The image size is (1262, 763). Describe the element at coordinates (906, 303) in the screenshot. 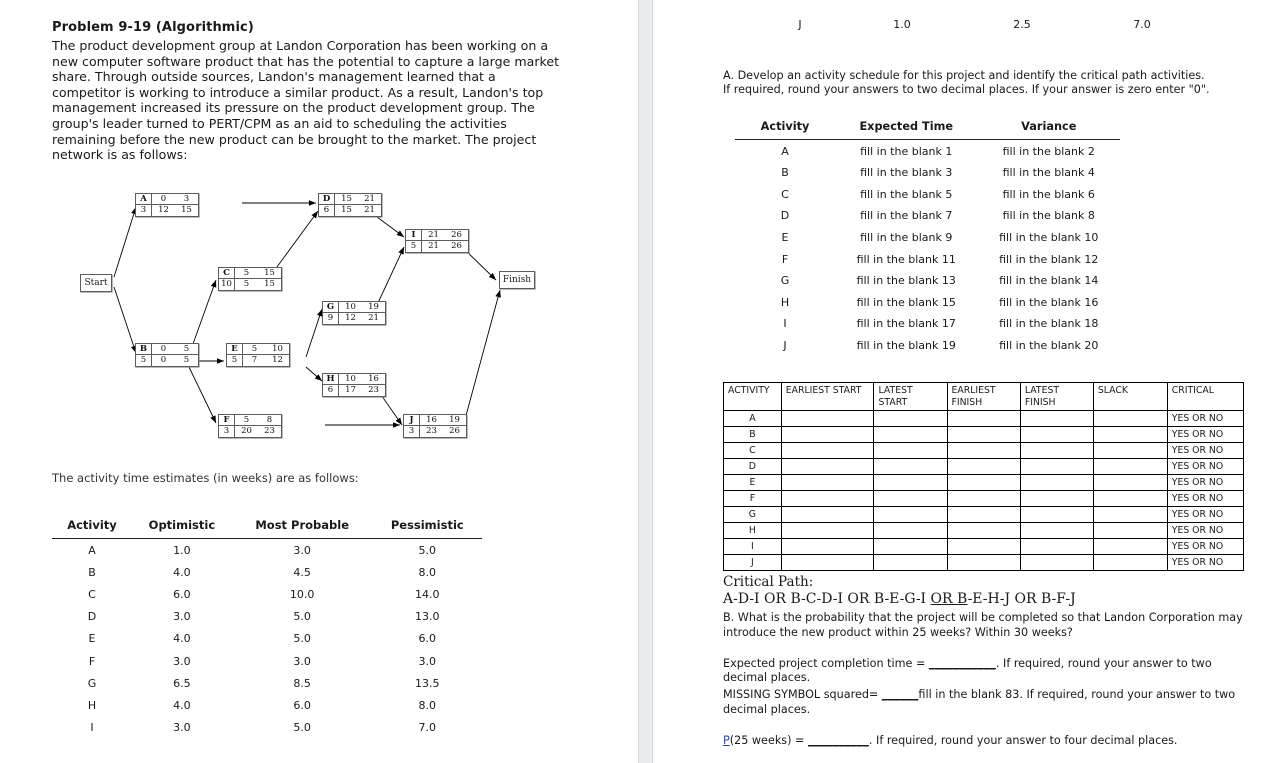

I see `cell-expected-time: fill in the blank 15` at that location.